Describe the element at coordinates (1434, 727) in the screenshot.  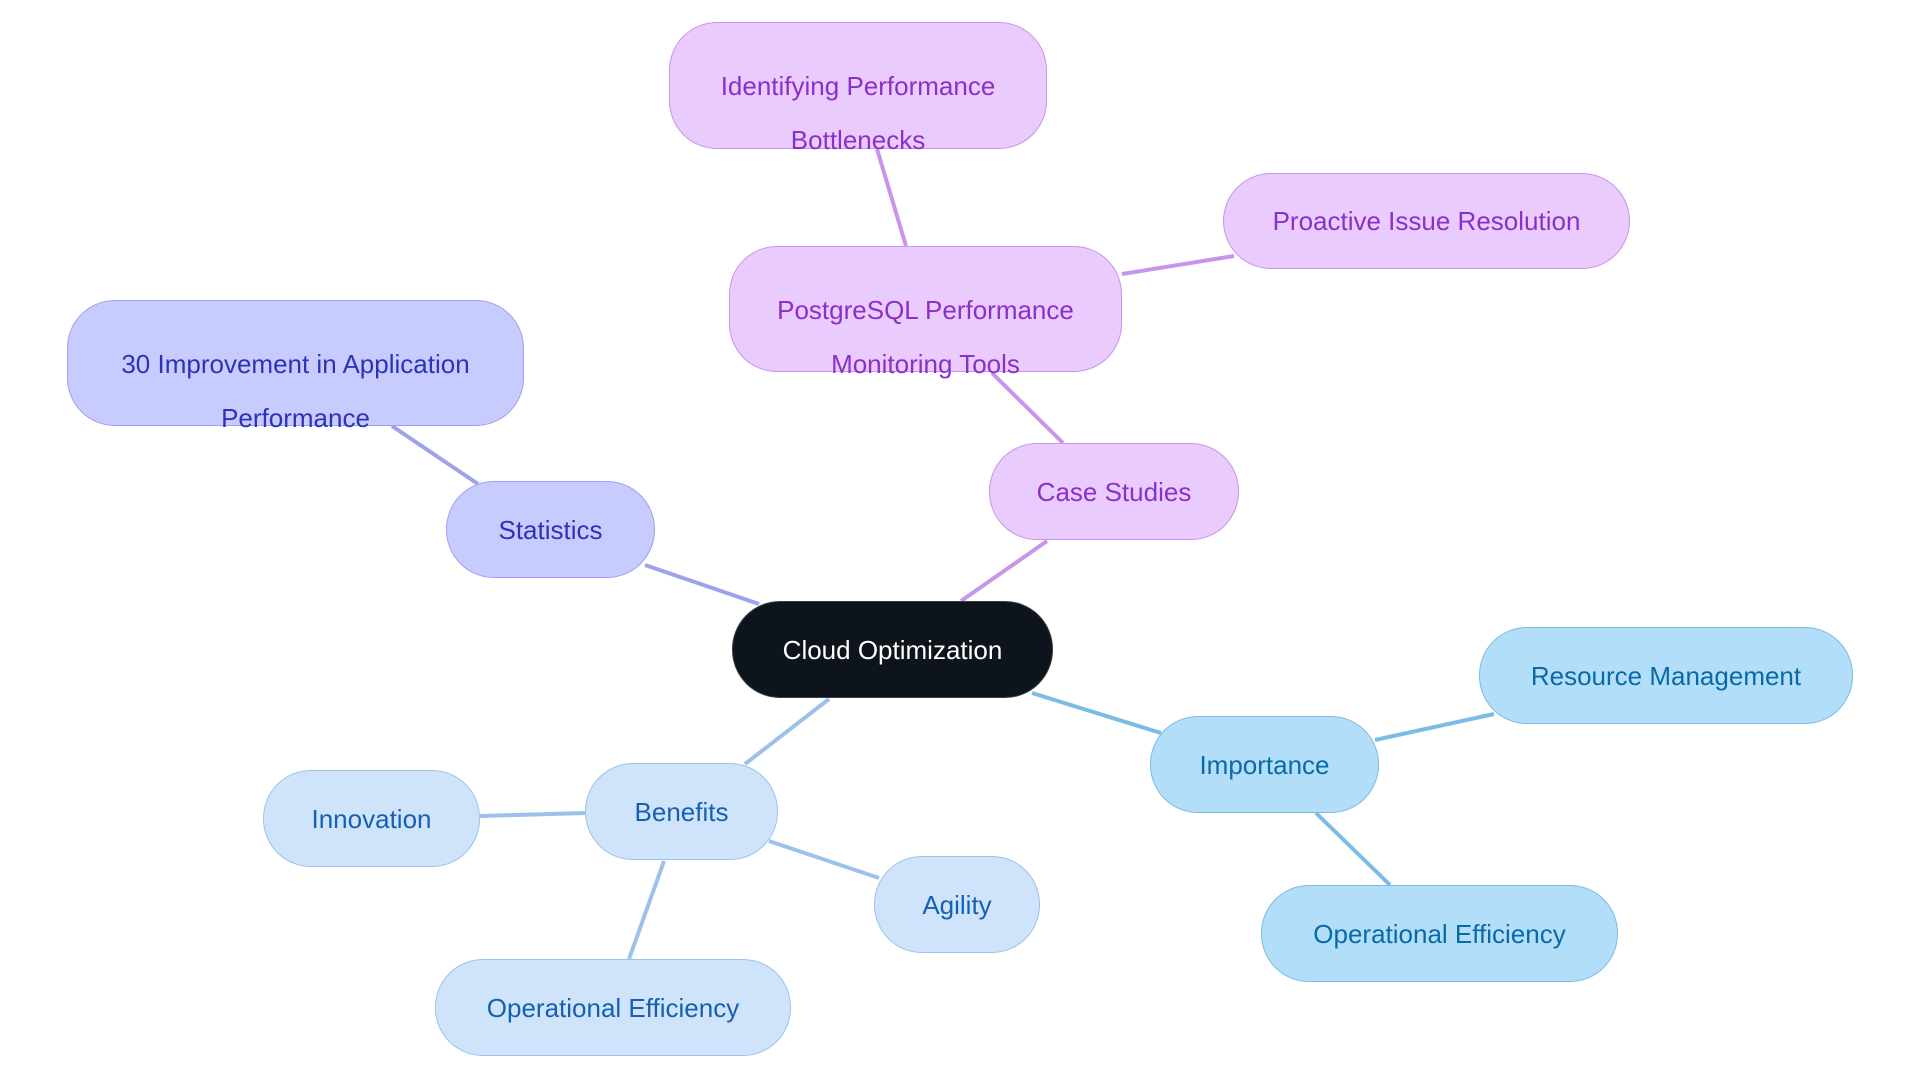
I see `edge-importance-resource` at that location.